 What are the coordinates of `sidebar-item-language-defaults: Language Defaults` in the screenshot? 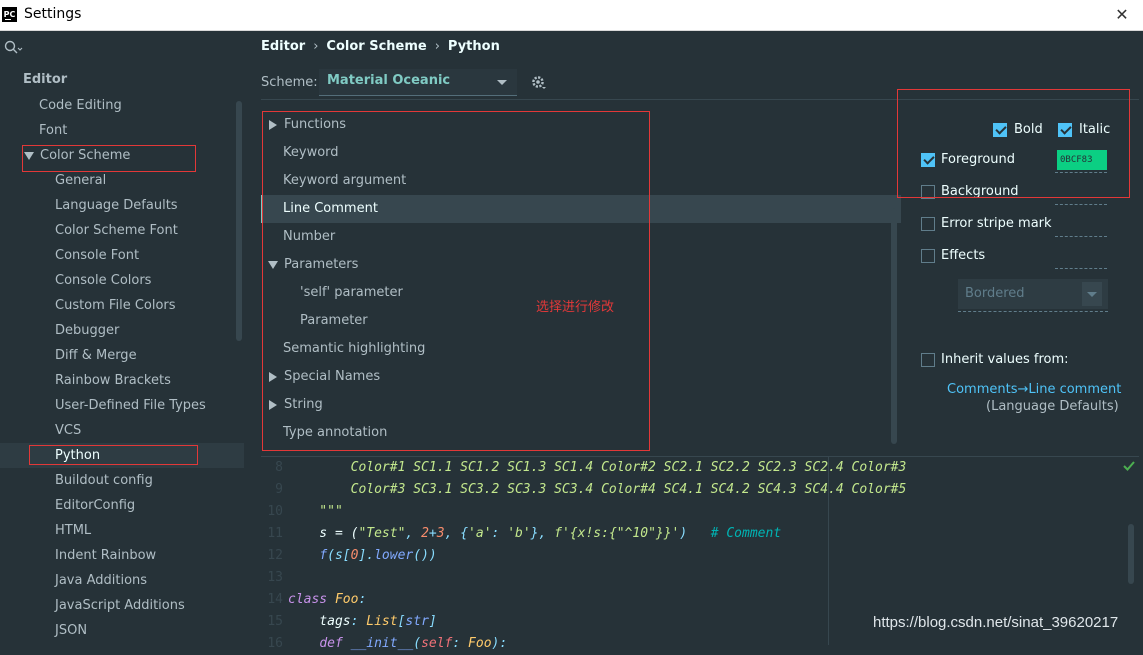 It's located at (116, 205).